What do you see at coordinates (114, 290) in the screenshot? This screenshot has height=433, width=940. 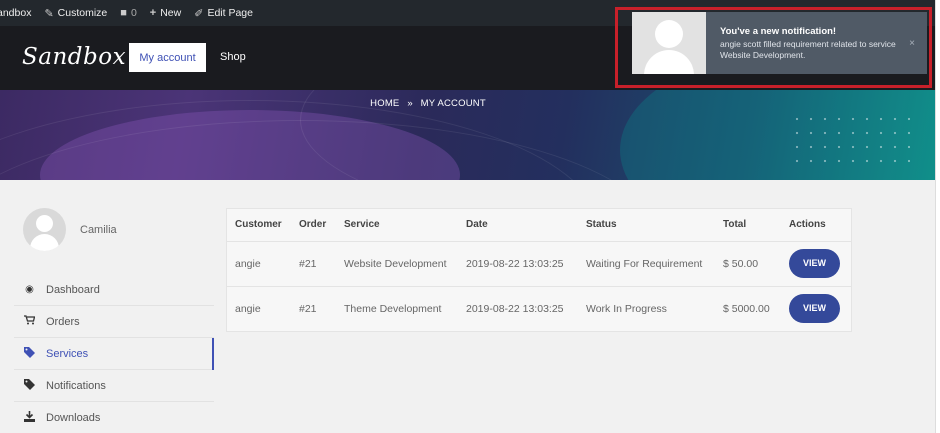 I see `menu-item-dashboard: ◉ Dashboard` at bounding box center [114, 290].